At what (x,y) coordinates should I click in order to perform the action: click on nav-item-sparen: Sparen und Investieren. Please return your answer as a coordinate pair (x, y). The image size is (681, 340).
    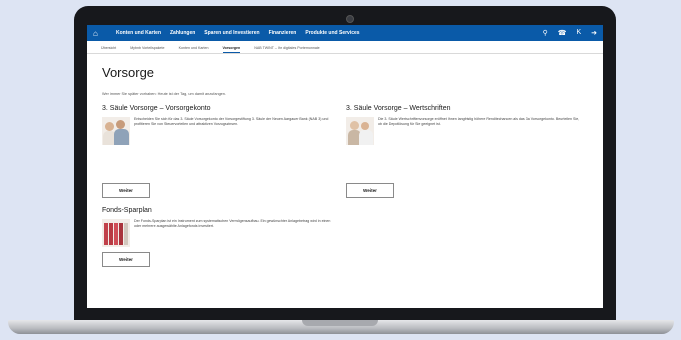
    Looking at the image, I should click on (231, 33).